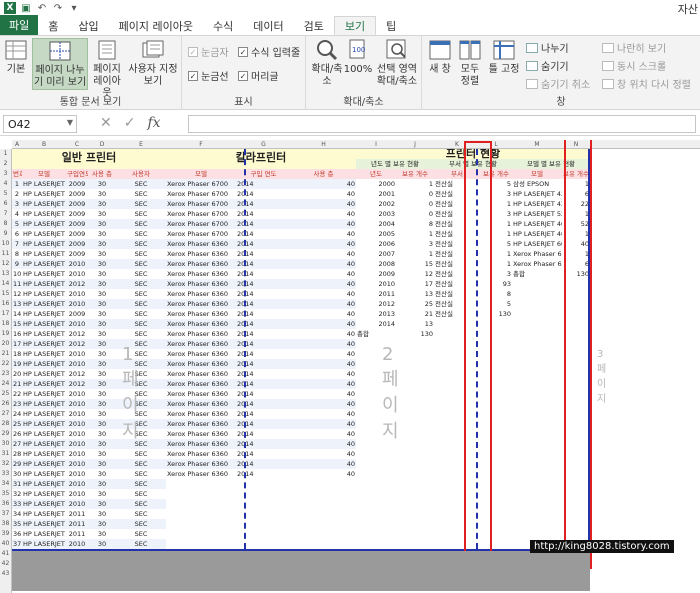 Image resolution: width=700 pixels, height=593 pixels. Describe the element at coordinates (327, 63) in the screenshot. I see `zoom-button: 확대/축소` at that location.